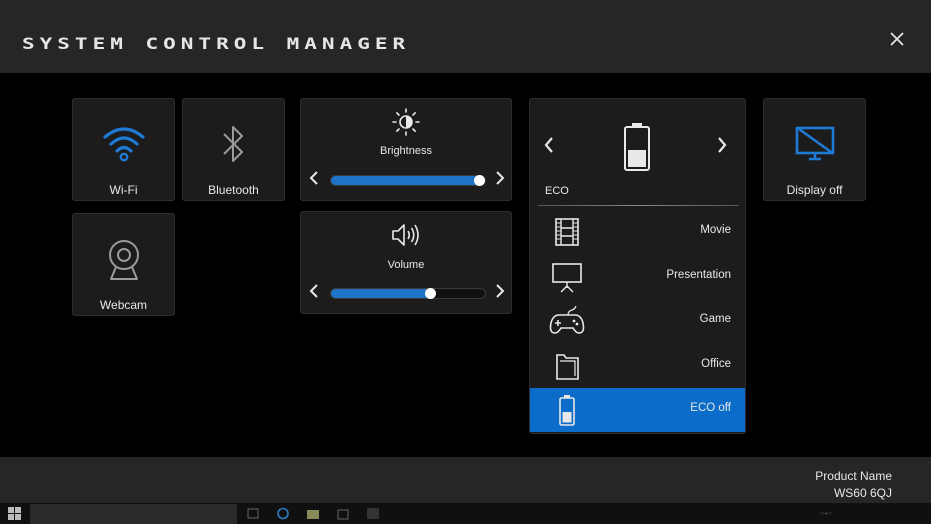 The width and height of the screenshot is (931, 524). What do you see at coordinates (862, 493) in the screenshot?
I see `product-model: WS60 6QJ` at bounding box center [862, 493].